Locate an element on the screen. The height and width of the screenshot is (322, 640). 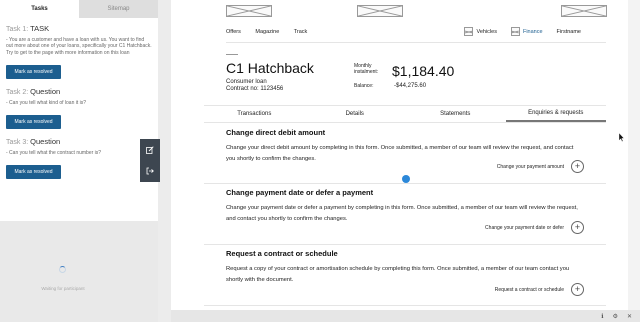
tab-tasks: Tasks is located at coordinates (39, 9).